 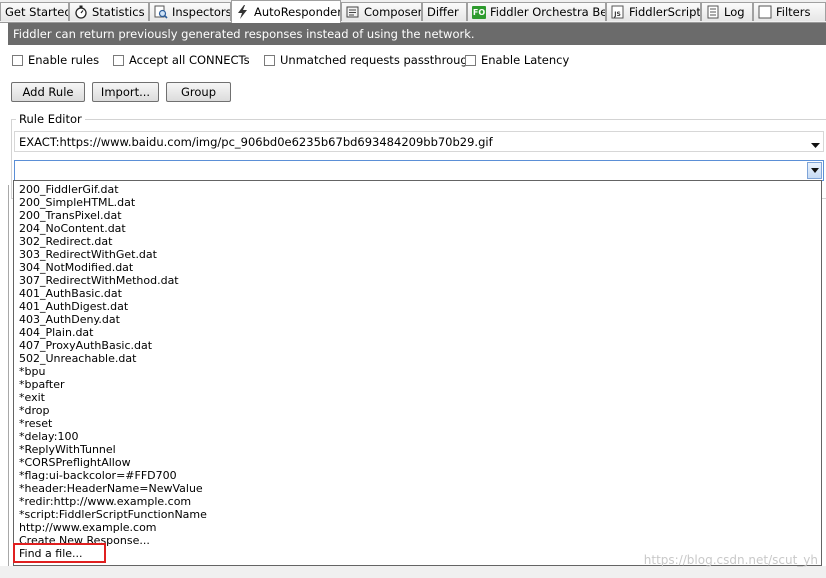 I want to click on dropdown-item: *ReplyWithTunnel, so click(x=67, y=449).